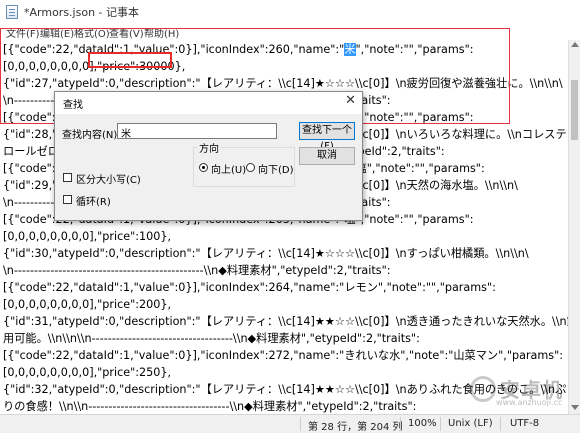 This screenshot has height=433, width=580. I want to click on status-bar: 第 28 行，第 204 列 100% Unix (LF) UTF-8, so click(290, 423).